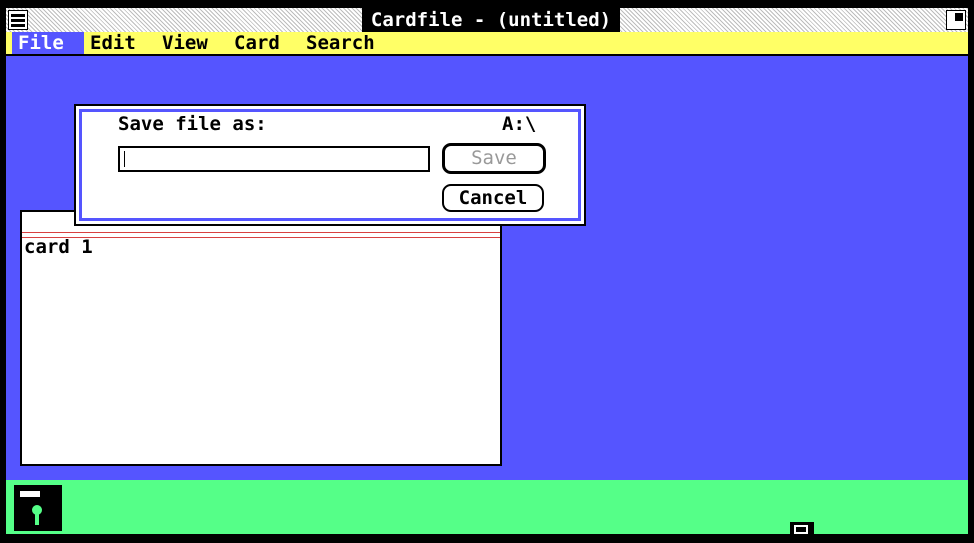  I want to click on menu-card: Card, so click(257, 43).